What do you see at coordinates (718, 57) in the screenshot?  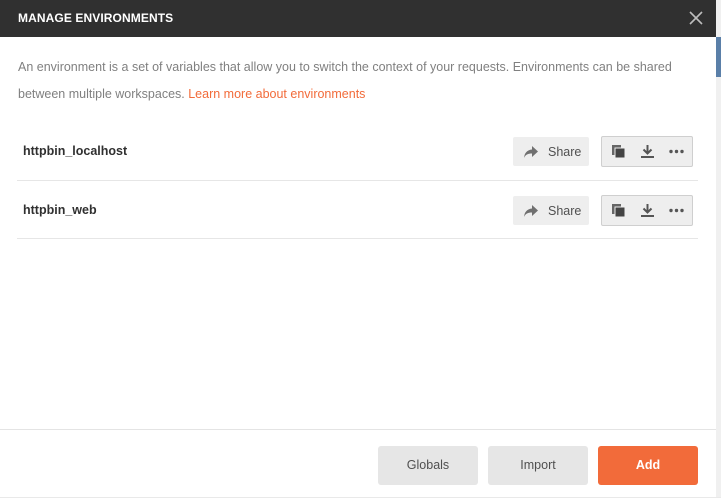 I see `background-app-accent` at bounding box center [718, 57].